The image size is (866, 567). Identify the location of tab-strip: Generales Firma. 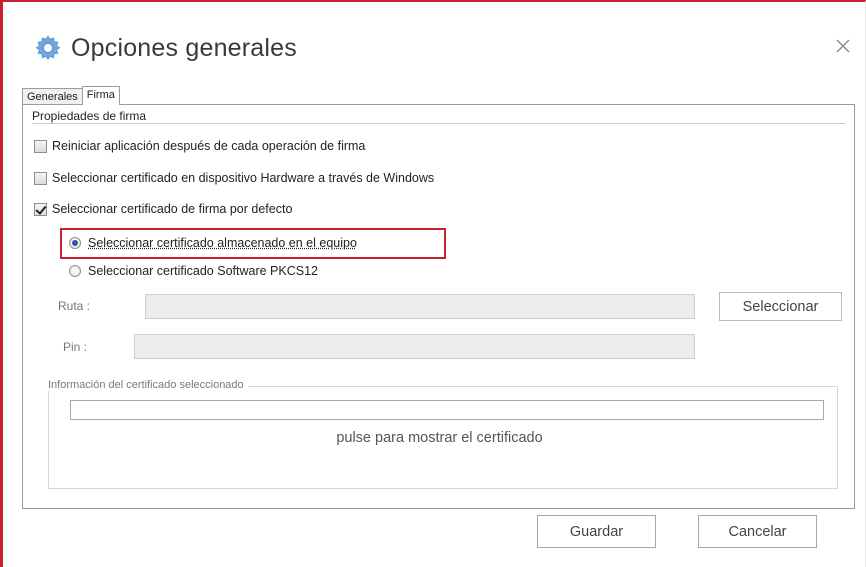
(71, 95).